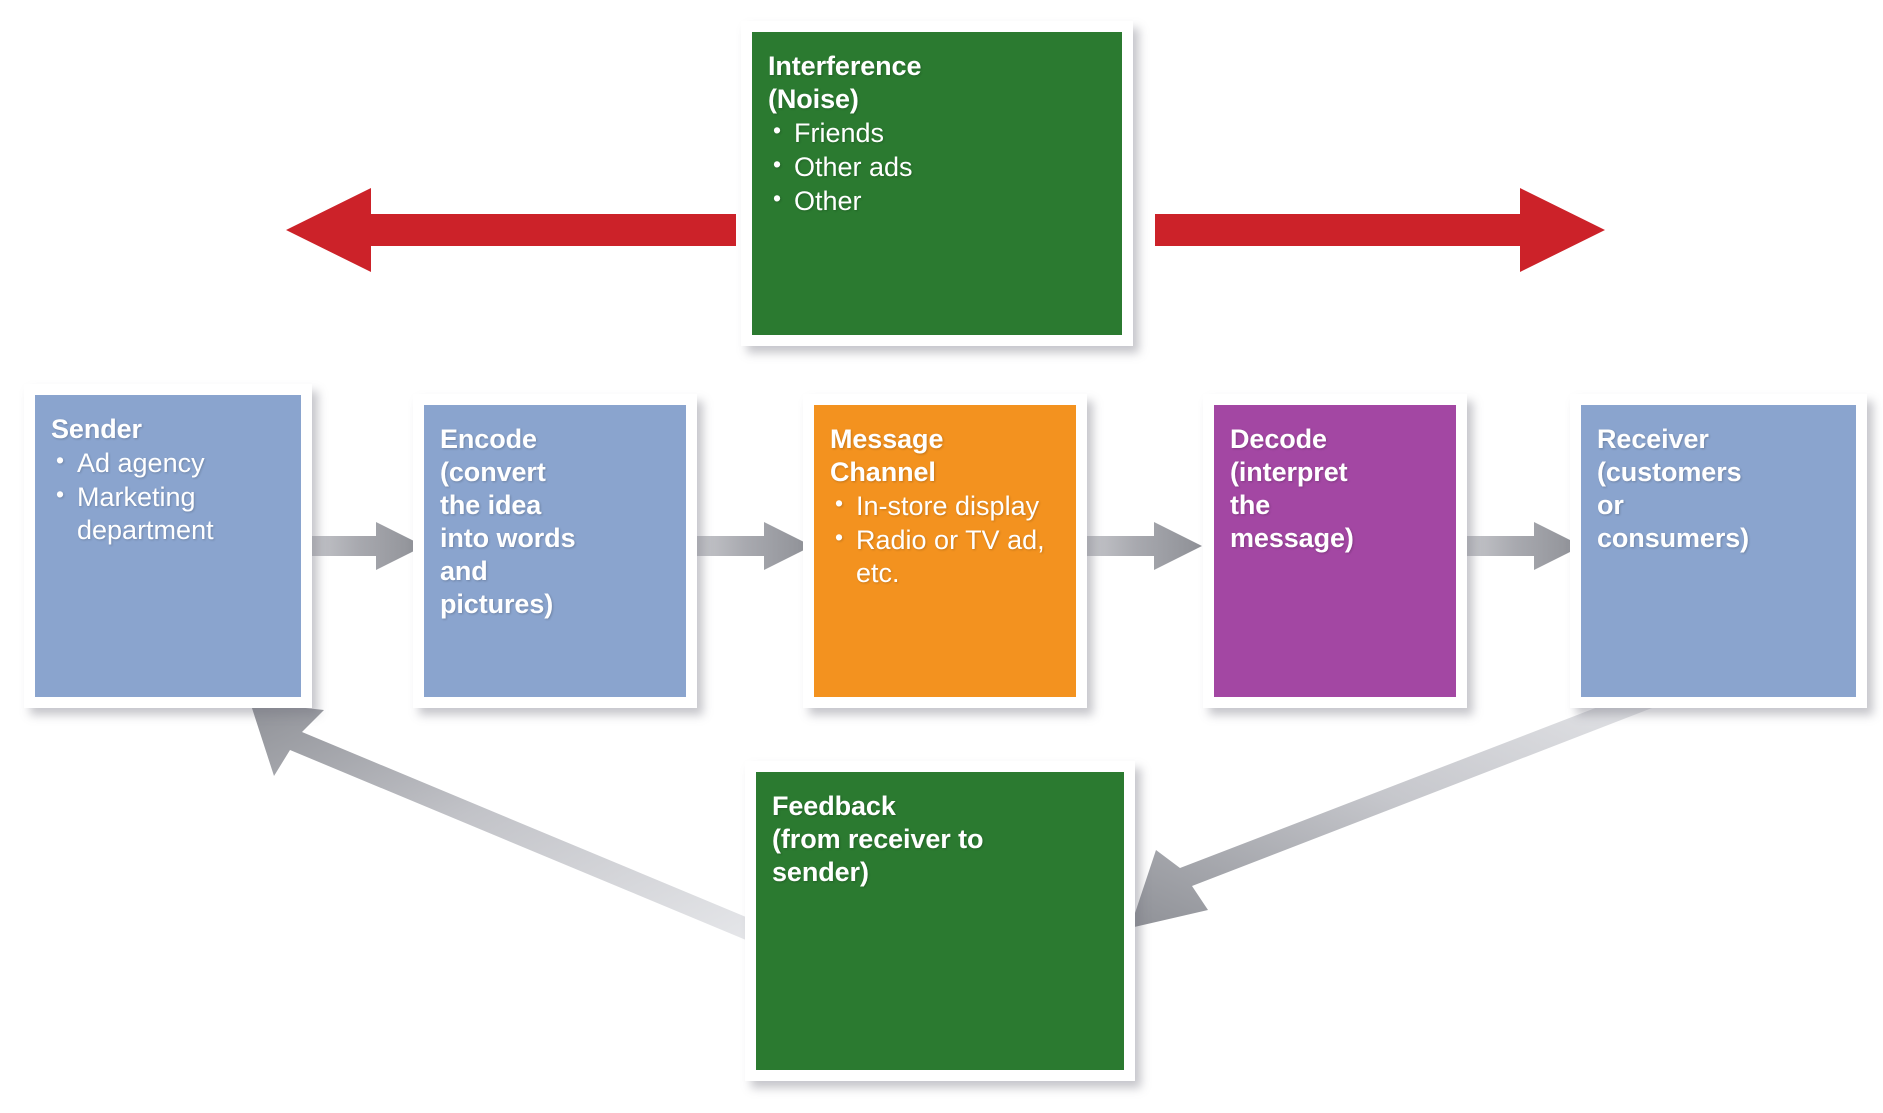 Image resolution: width=1883 pixels, height=1113 pixels. I want to click on list-item: Other ads, so click(937, 167).